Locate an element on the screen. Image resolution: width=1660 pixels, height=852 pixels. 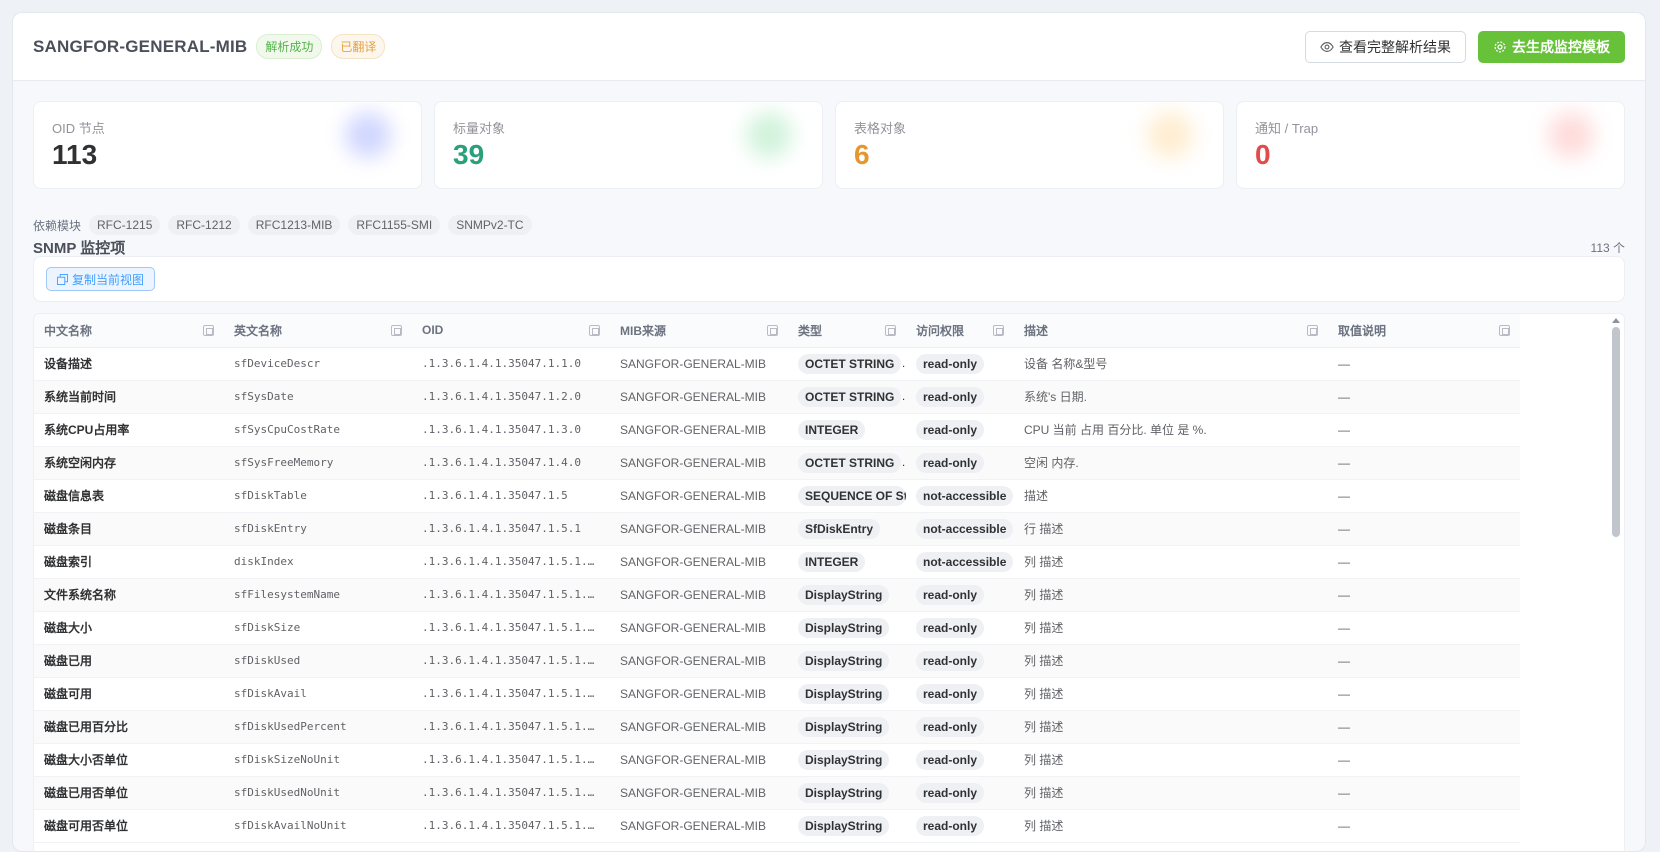
col-header-cn-name: 中文名称 is located at coordinates (129, 331).